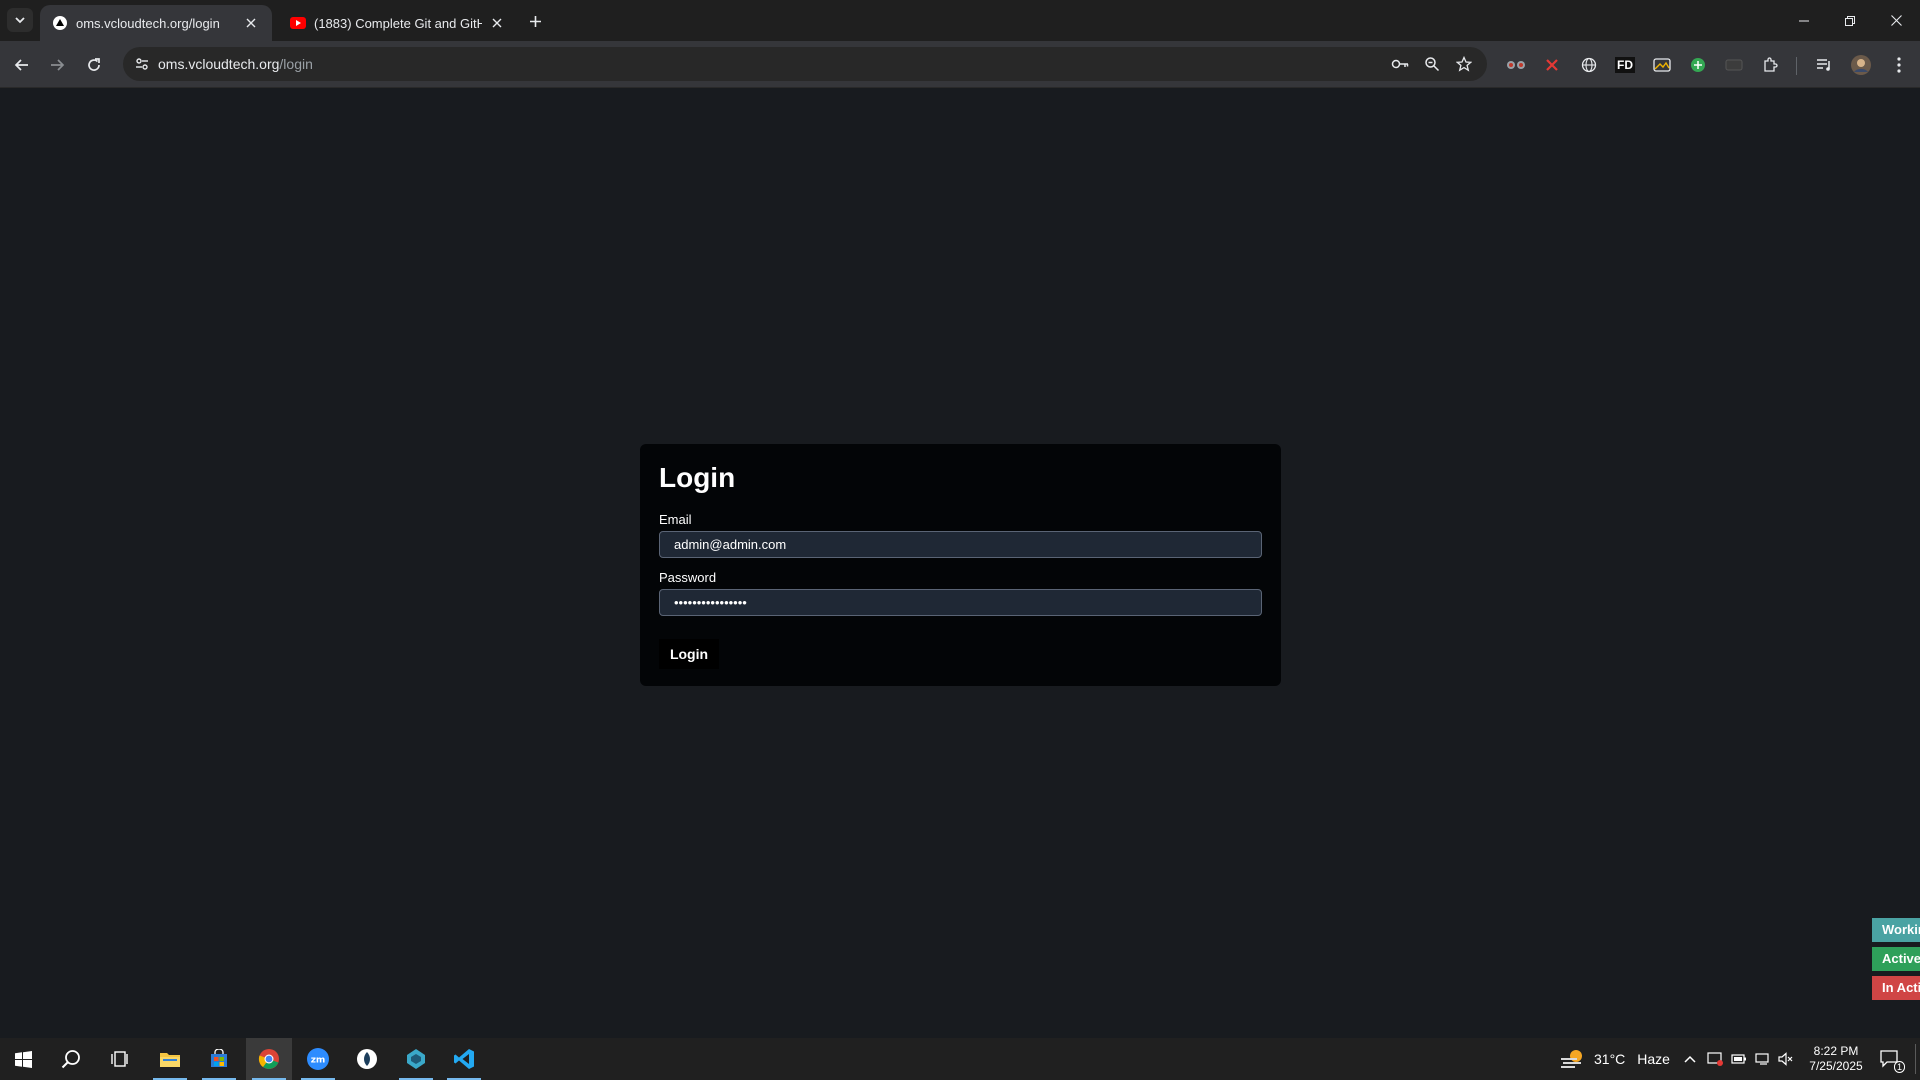  Describe the element at coordinates (1836, 1066) in the screenshot. I see `clock-date: 7/25/2025` at that location.